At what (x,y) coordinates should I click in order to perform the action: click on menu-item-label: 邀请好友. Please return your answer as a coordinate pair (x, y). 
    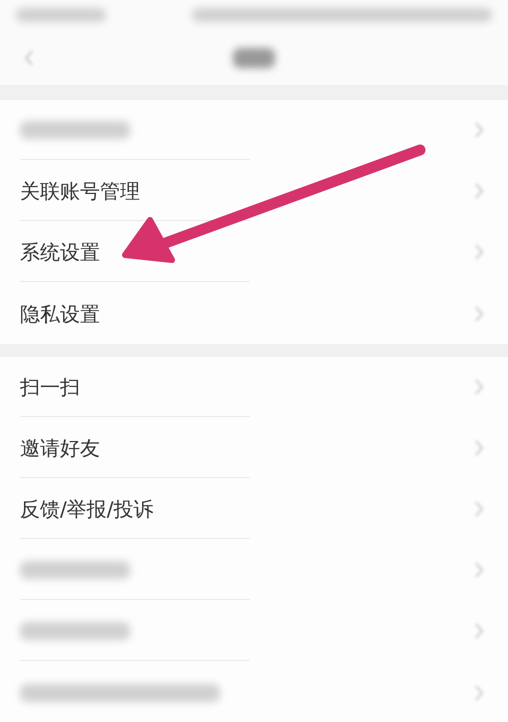
    Looking at the image, I should click on (60, 448).